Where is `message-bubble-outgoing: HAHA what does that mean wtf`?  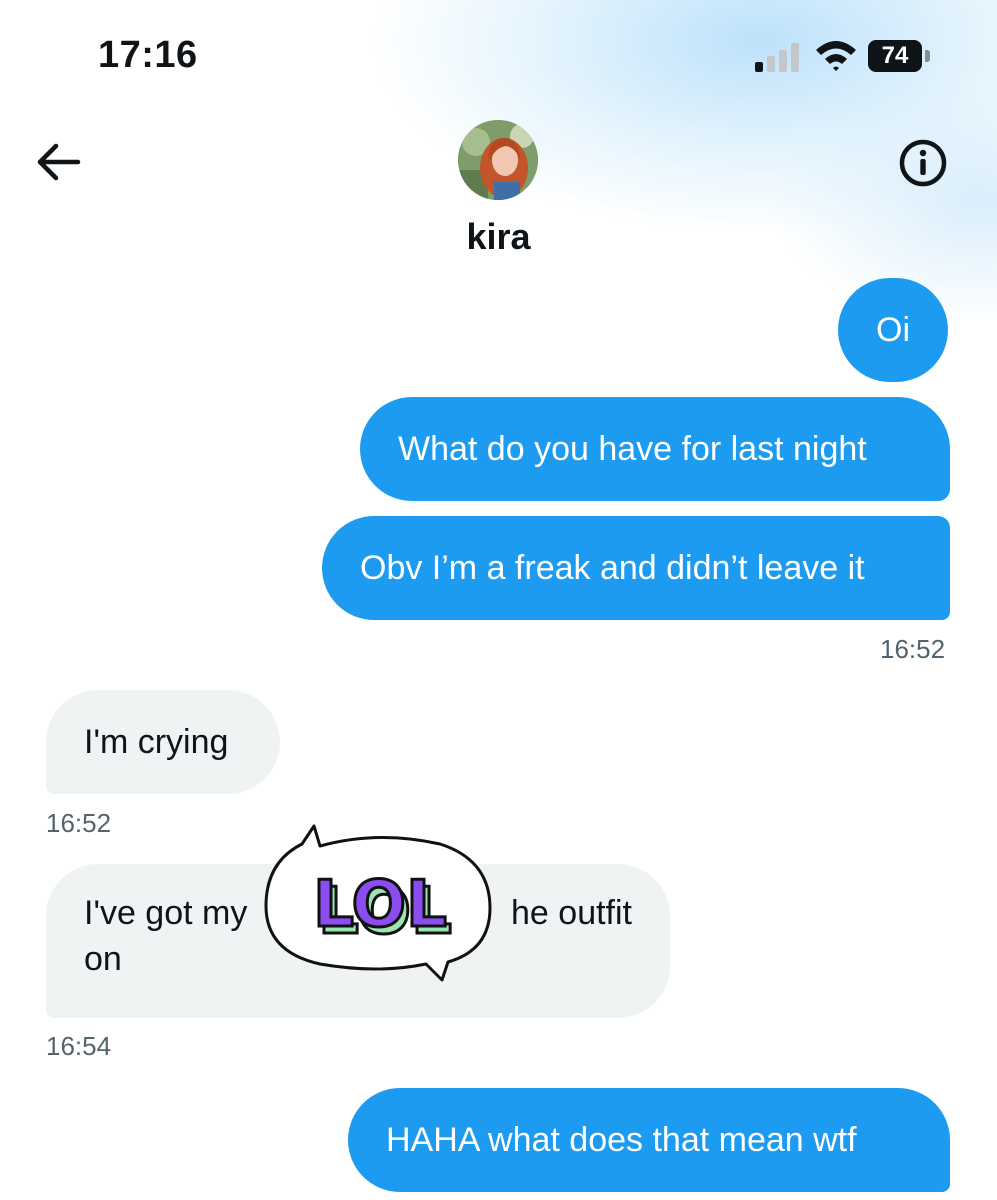 message-bubble-outgoing: HAHA what does that mean wtf is located at coordinates (649, 1140).